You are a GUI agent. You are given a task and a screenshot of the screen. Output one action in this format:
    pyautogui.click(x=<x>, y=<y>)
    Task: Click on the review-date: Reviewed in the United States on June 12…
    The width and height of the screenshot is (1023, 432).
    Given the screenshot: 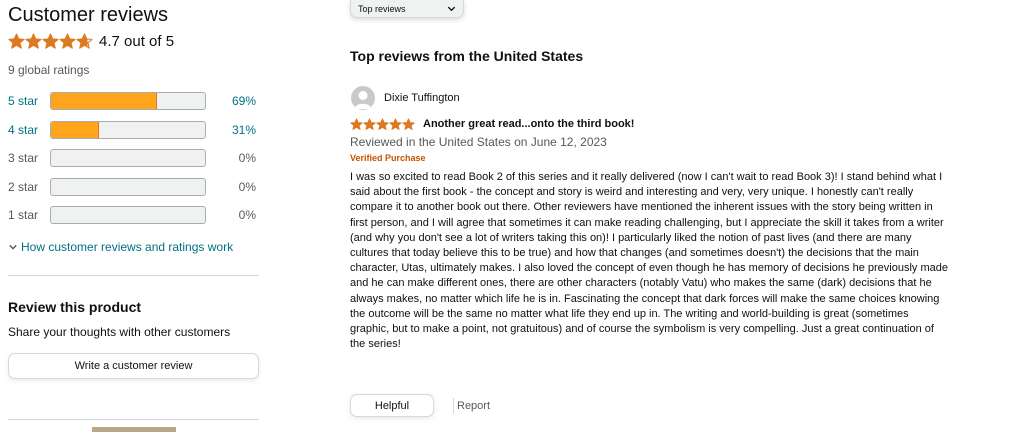 What is the action you would take?
    pyautogui.click(x=478, y=142)
    